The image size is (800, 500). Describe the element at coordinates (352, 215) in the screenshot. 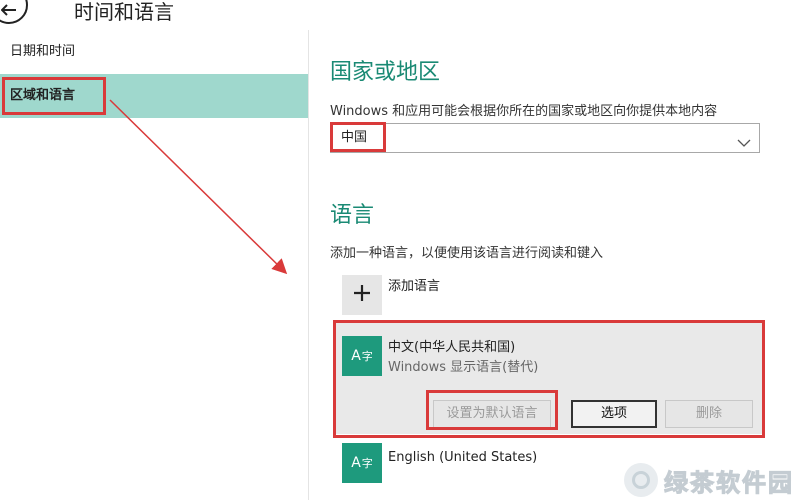

I see `language-section-title: 语言` at that location.